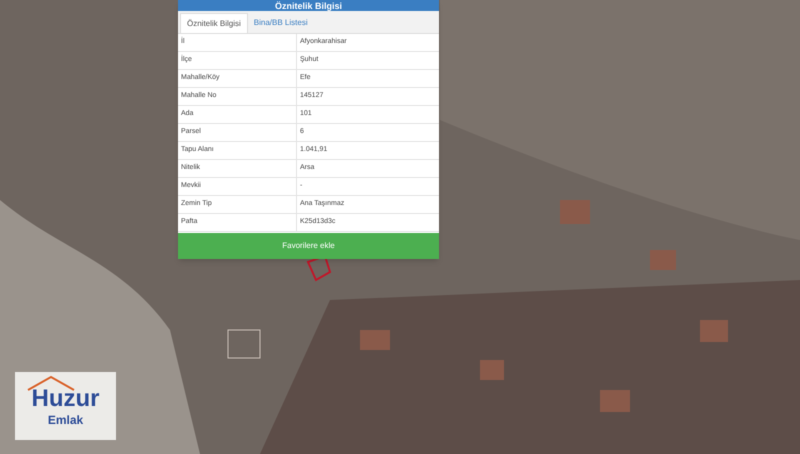 The width and height of the screenshot is (800, 454). I want to click on roof-icon, so click(51, 382).